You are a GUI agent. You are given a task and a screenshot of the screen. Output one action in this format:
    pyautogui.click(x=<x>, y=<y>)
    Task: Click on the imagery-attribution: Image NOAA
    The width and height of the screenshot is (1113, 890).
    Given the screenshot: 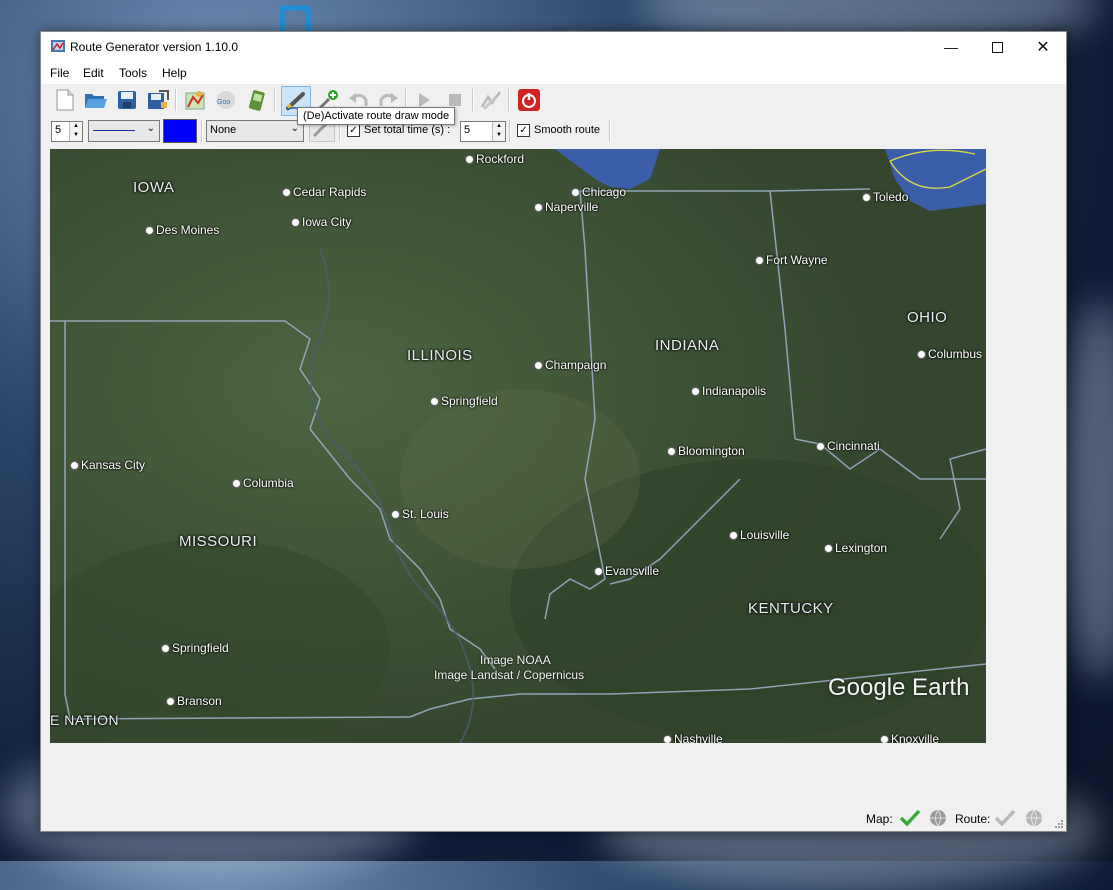 What is the action you would take?
    pyautogui.click(x=515, y=660)
    